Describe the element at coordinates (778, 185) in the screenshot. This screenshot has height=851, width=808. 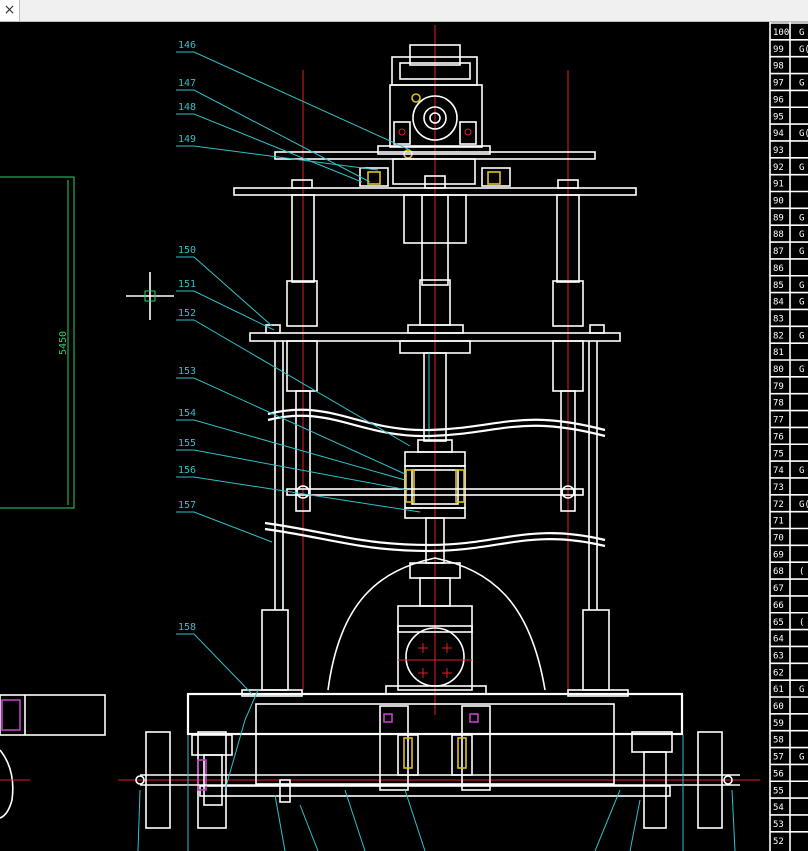
I see `table-row-number: 91` at that location.